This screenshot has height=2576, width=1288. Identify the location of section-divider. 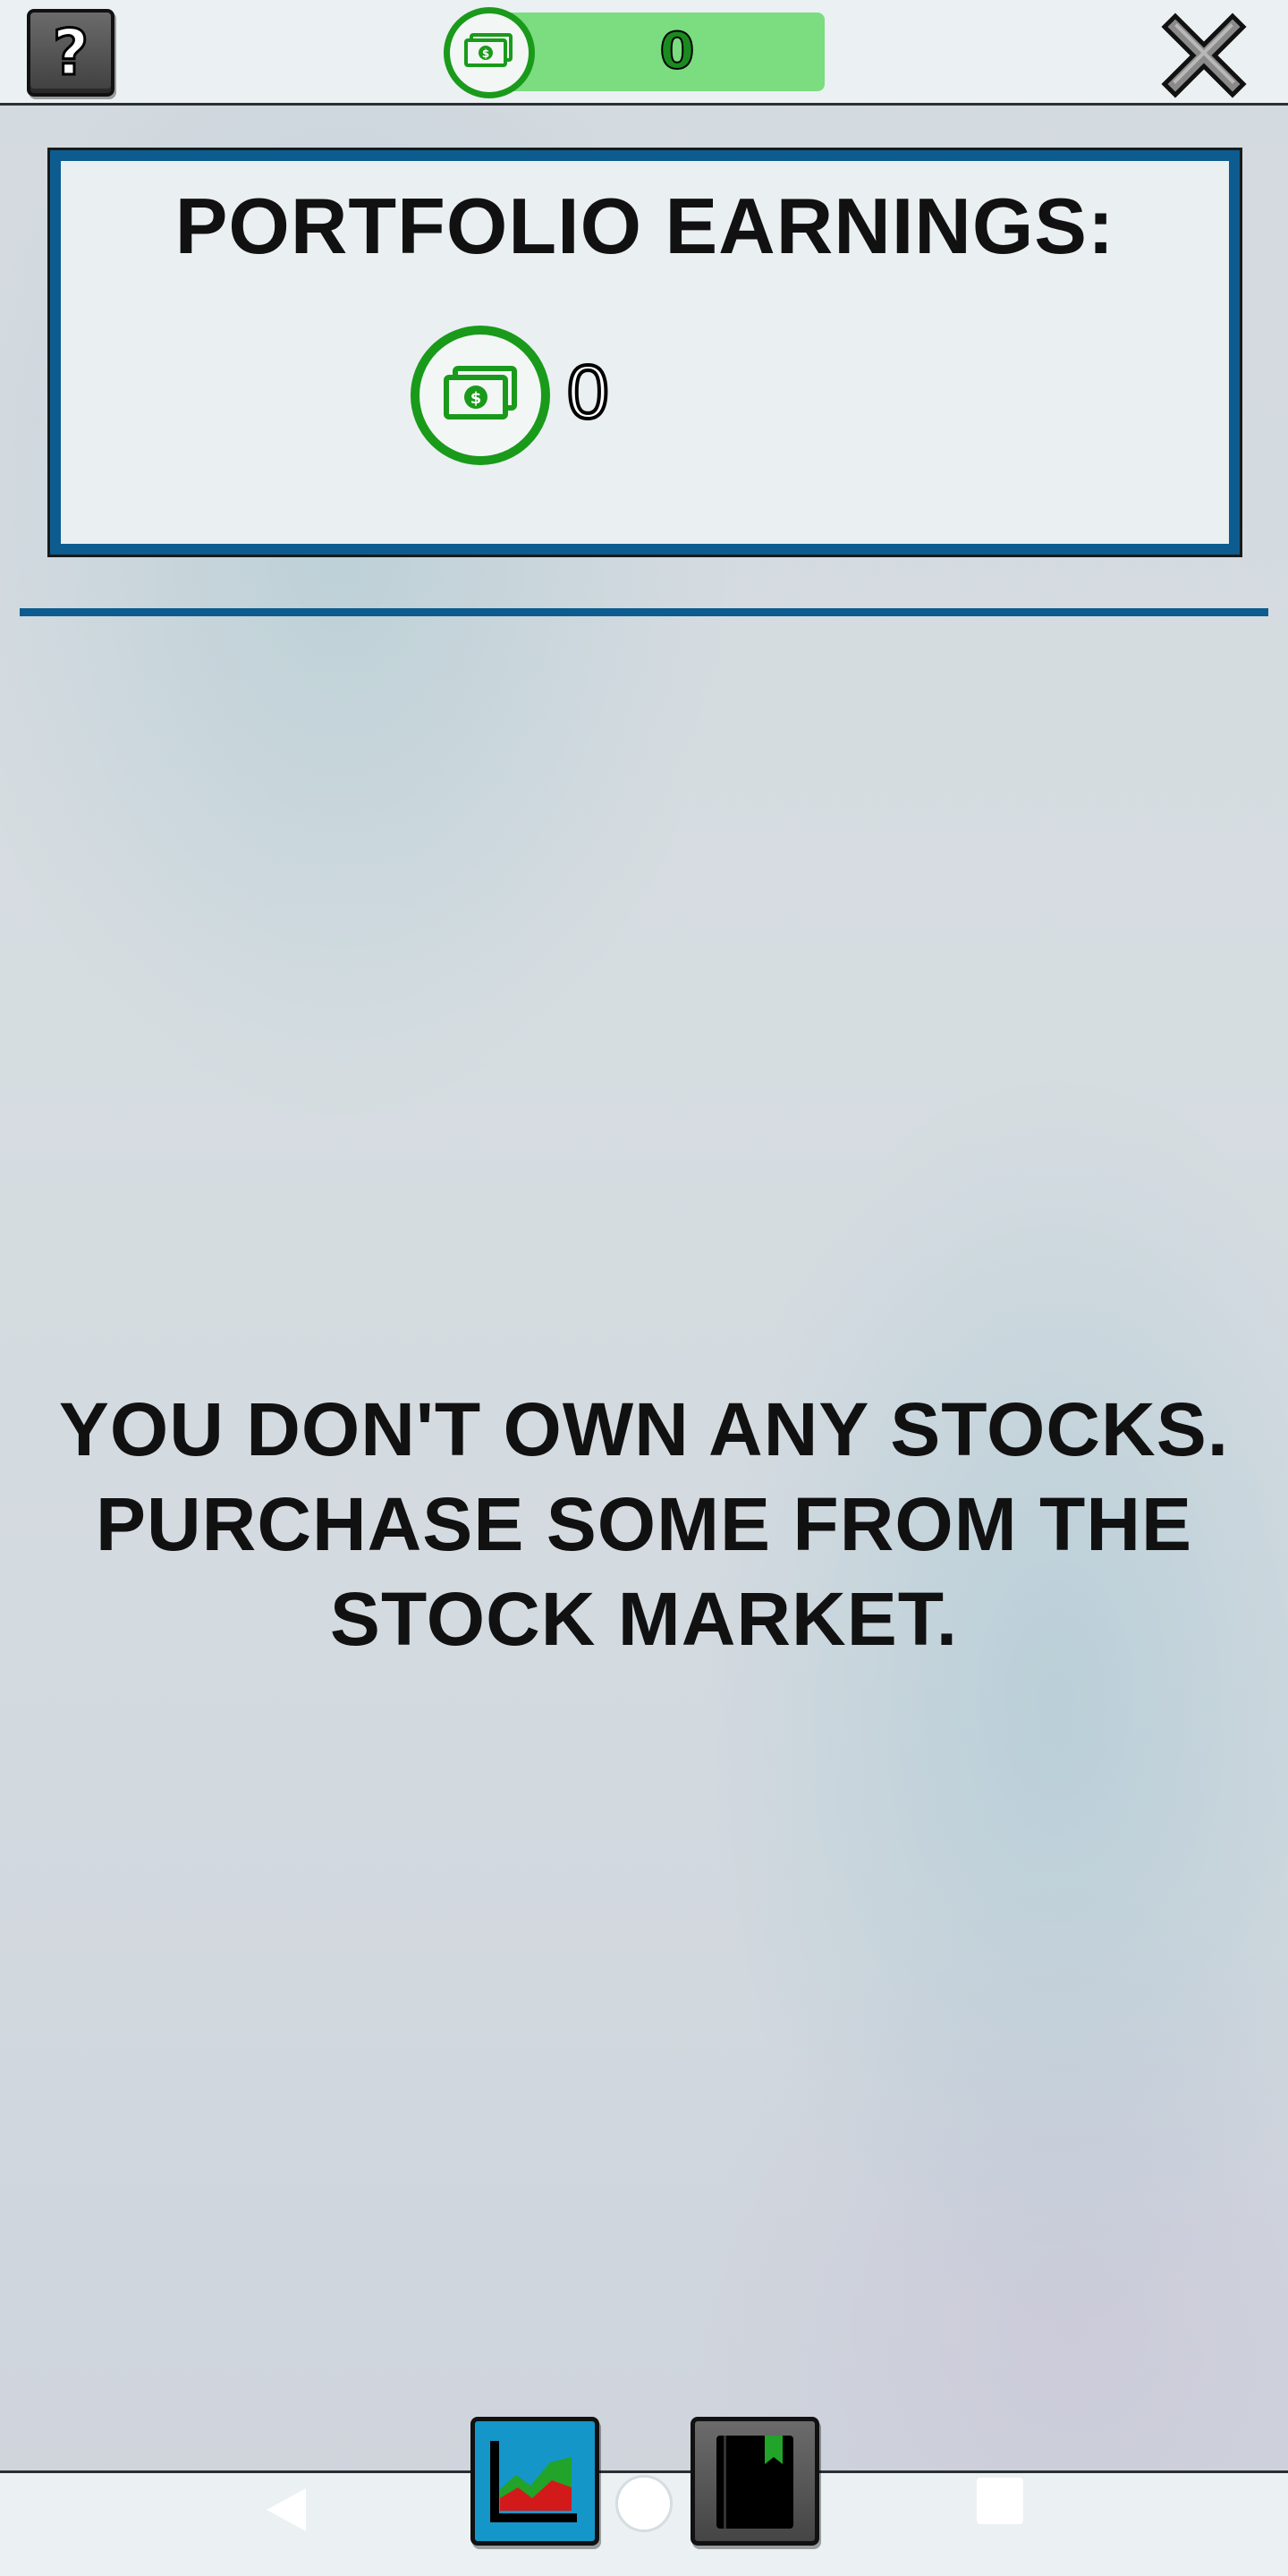
(644, 612).